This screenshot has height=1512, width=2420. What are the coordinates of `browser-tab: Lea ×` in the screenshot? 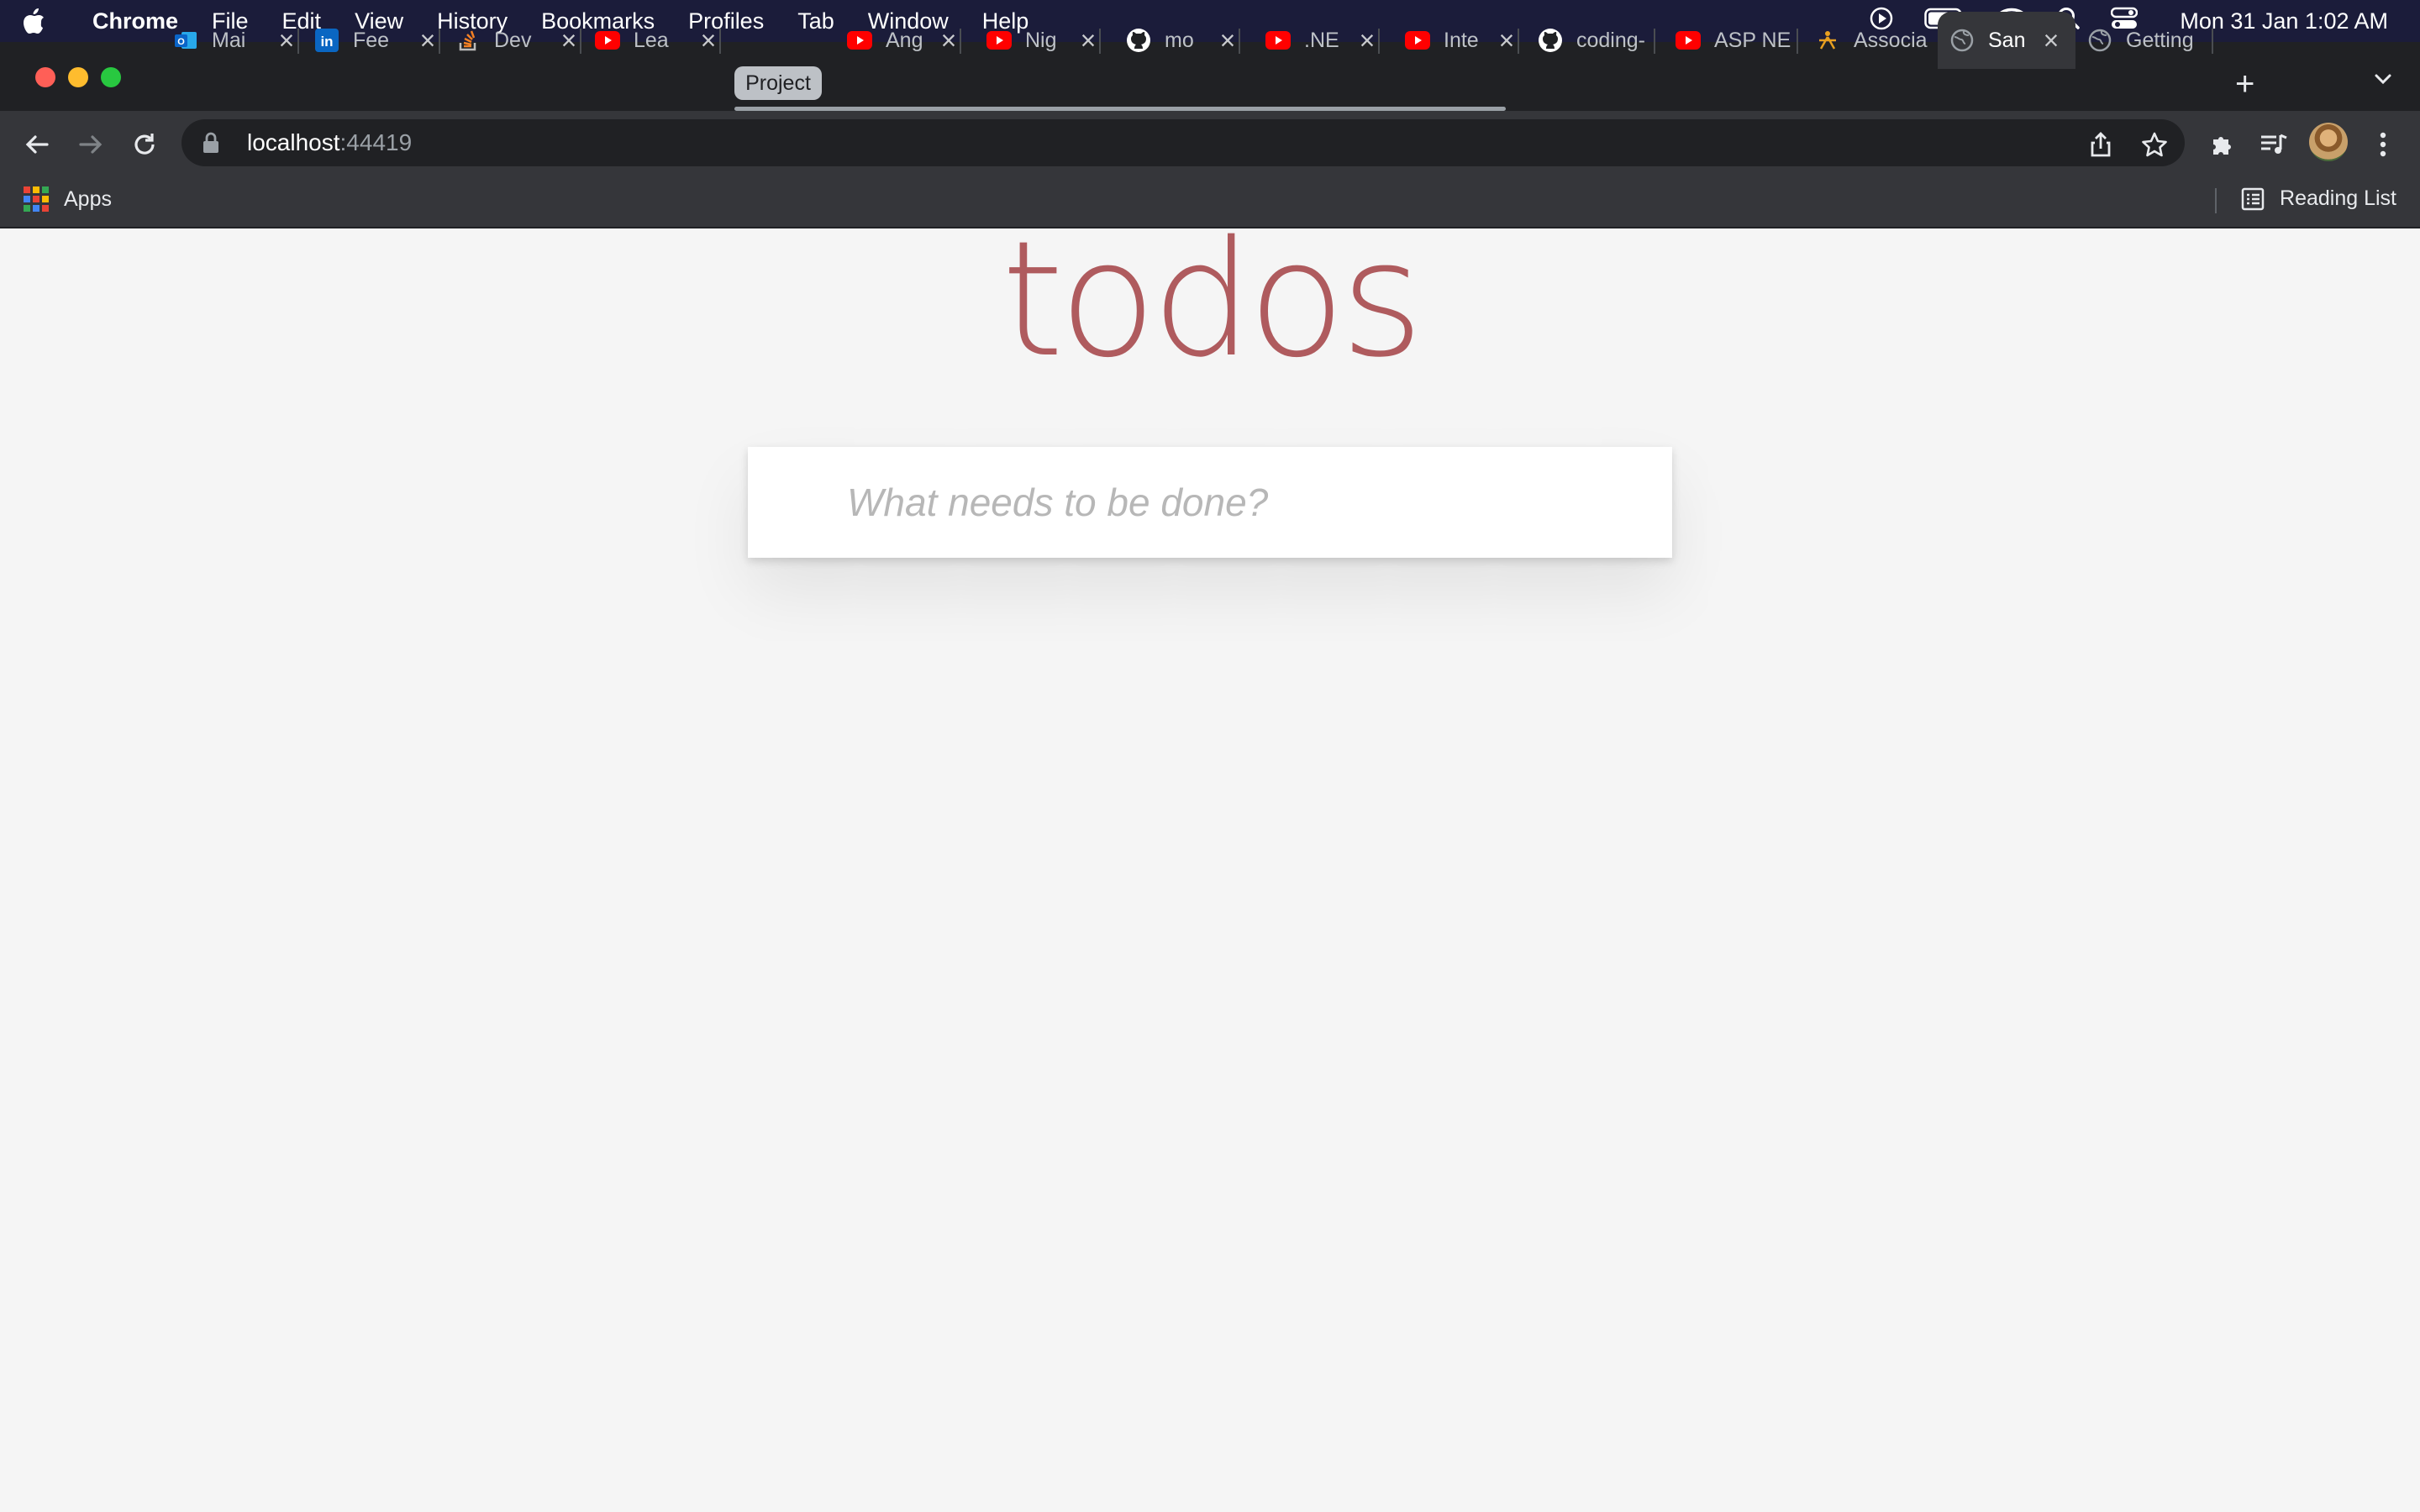 It's located at (658, 40).